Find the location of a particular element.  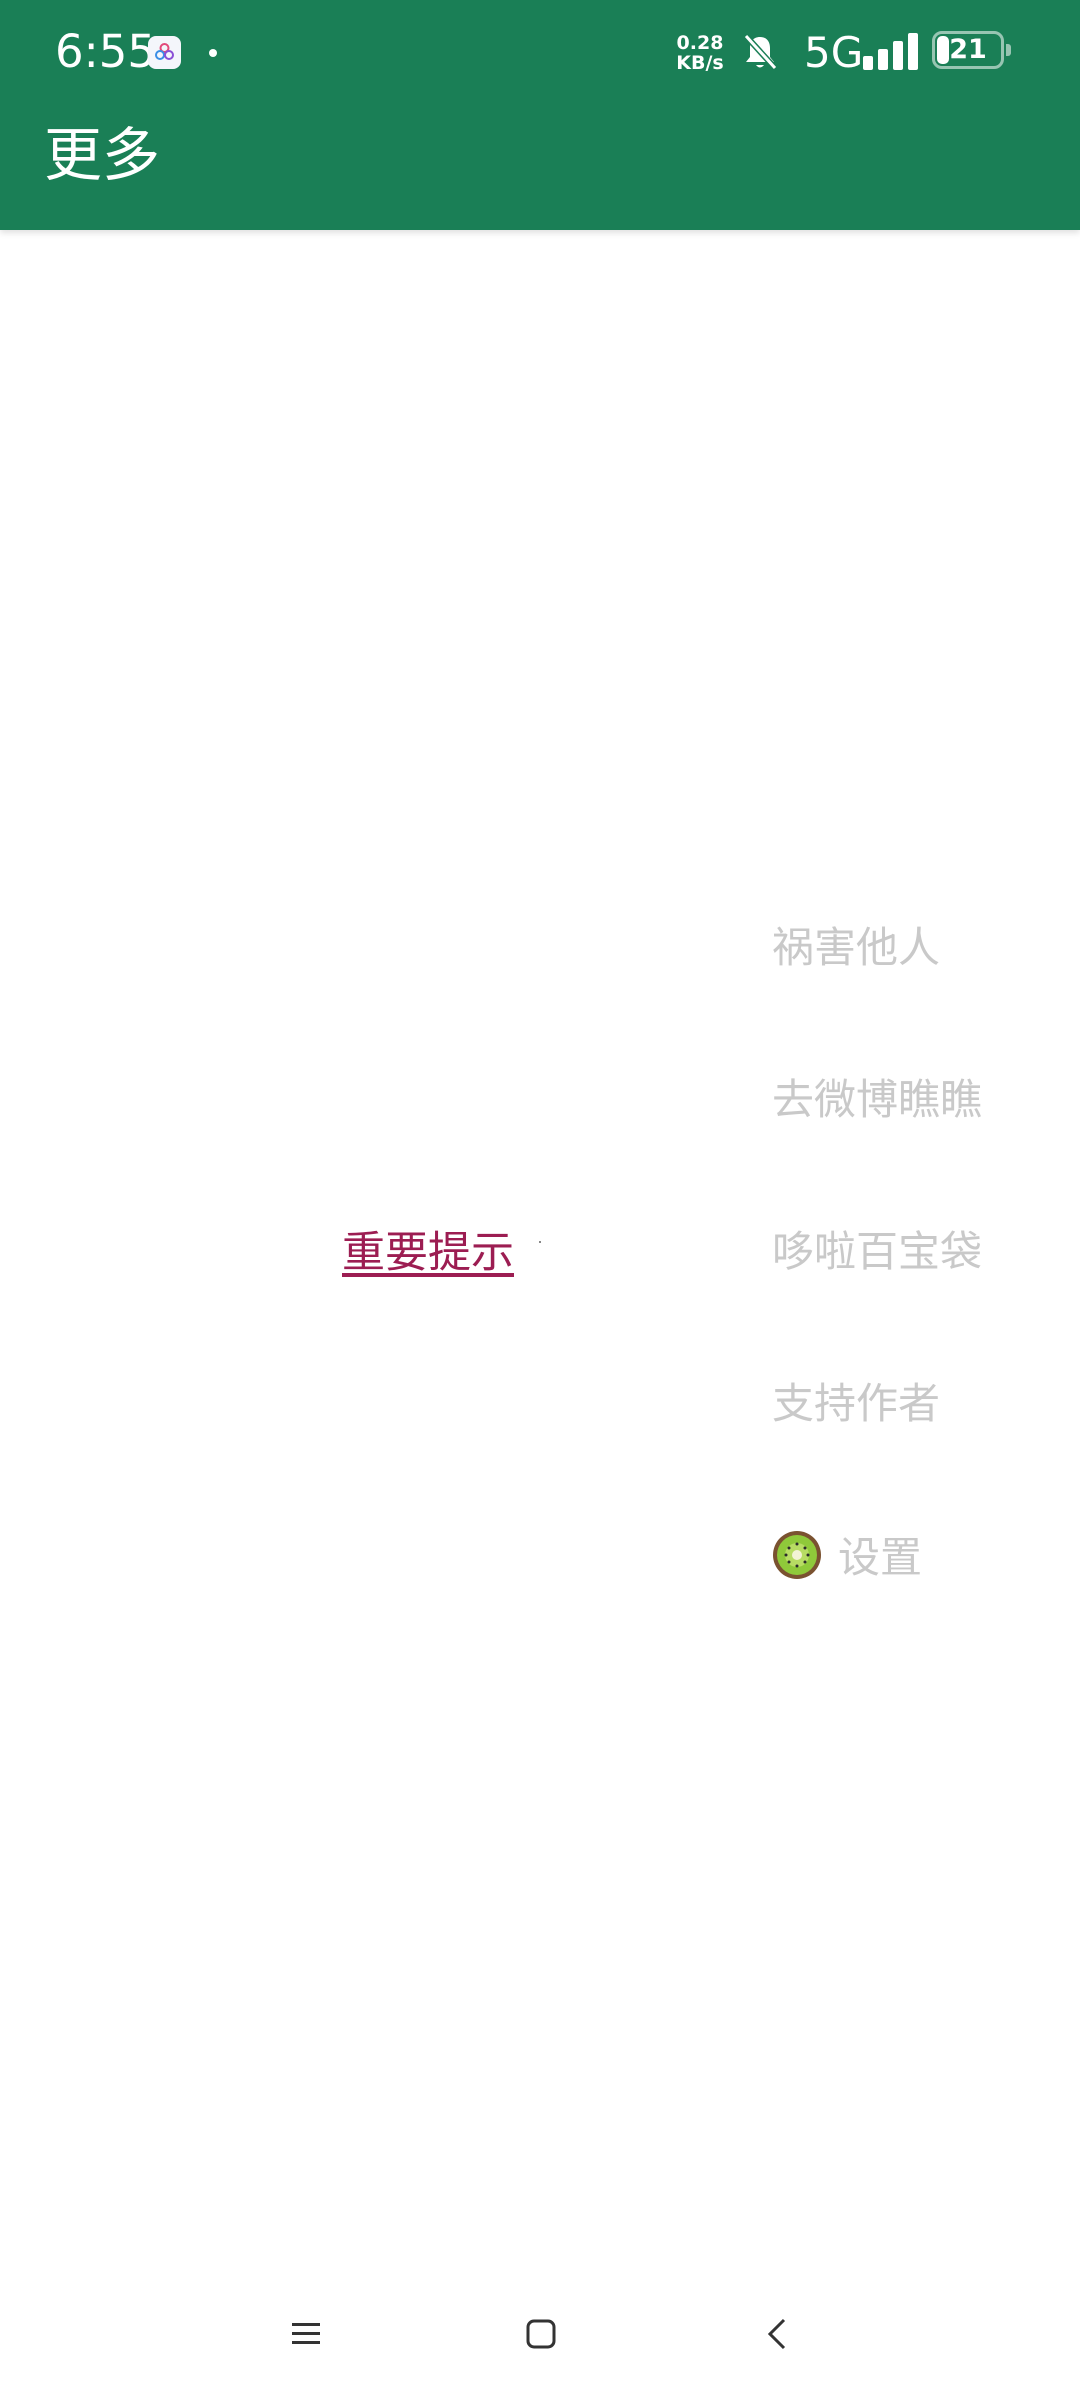

battery-level: 21 is located at coordinates (968, 49).